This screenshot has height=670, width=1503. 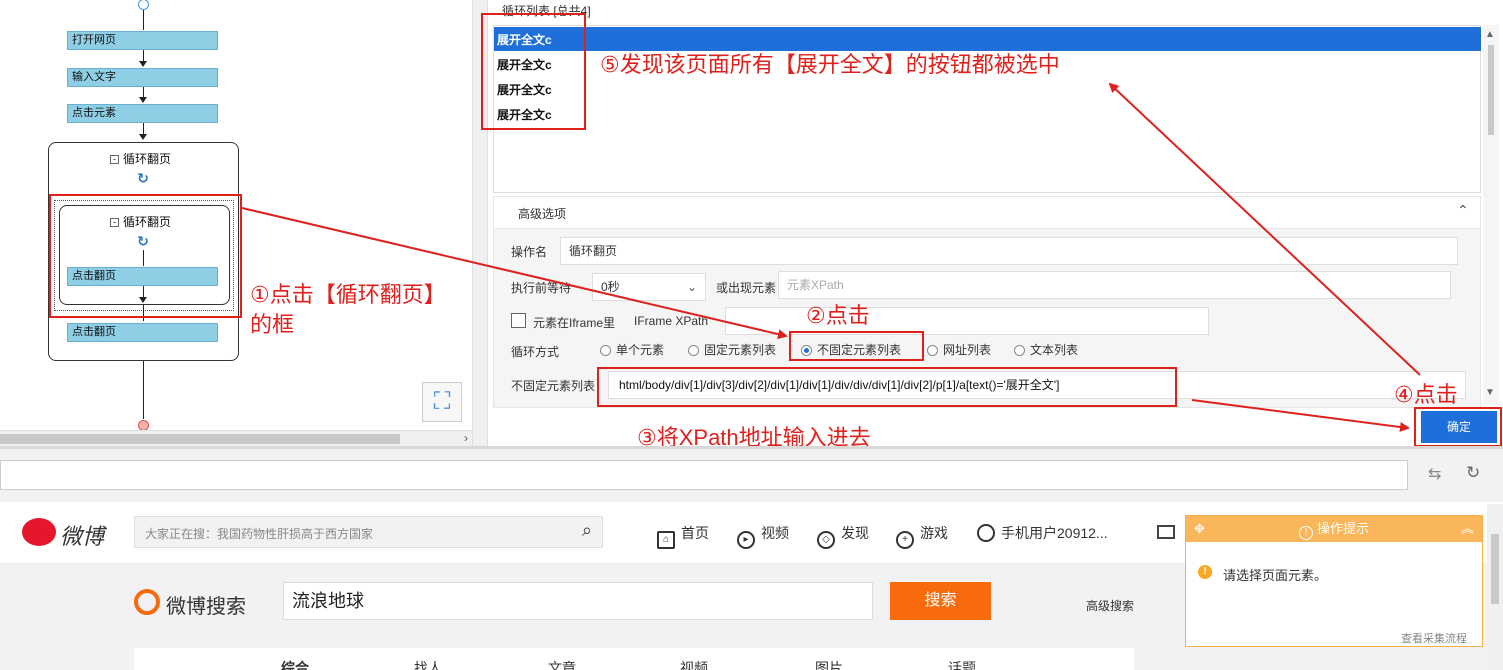 I want to click on nav-discover: ◇ 发现, so click(x=843, y=536).